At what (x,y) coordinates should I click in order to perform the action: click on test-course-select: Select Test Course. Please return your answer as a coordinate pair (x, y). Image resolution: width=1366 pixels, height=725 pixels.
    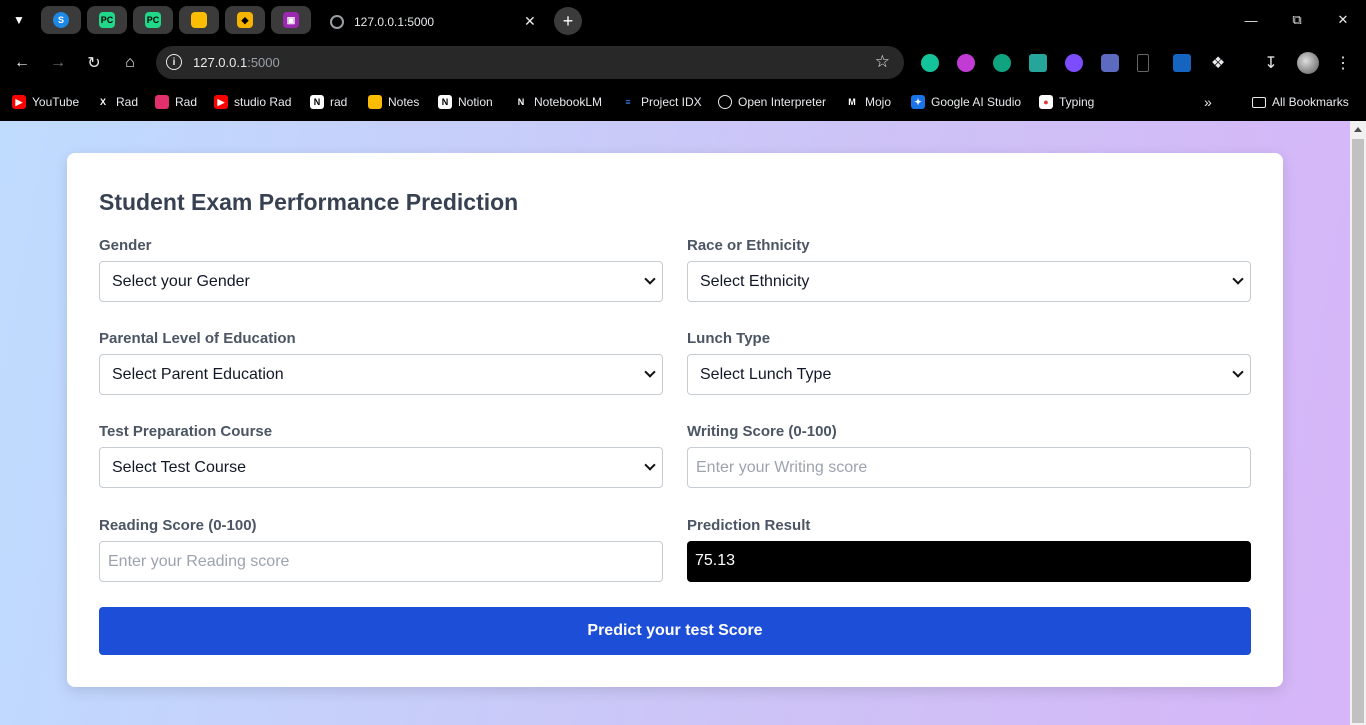
    Looking at the image, I should click on (381, 467).